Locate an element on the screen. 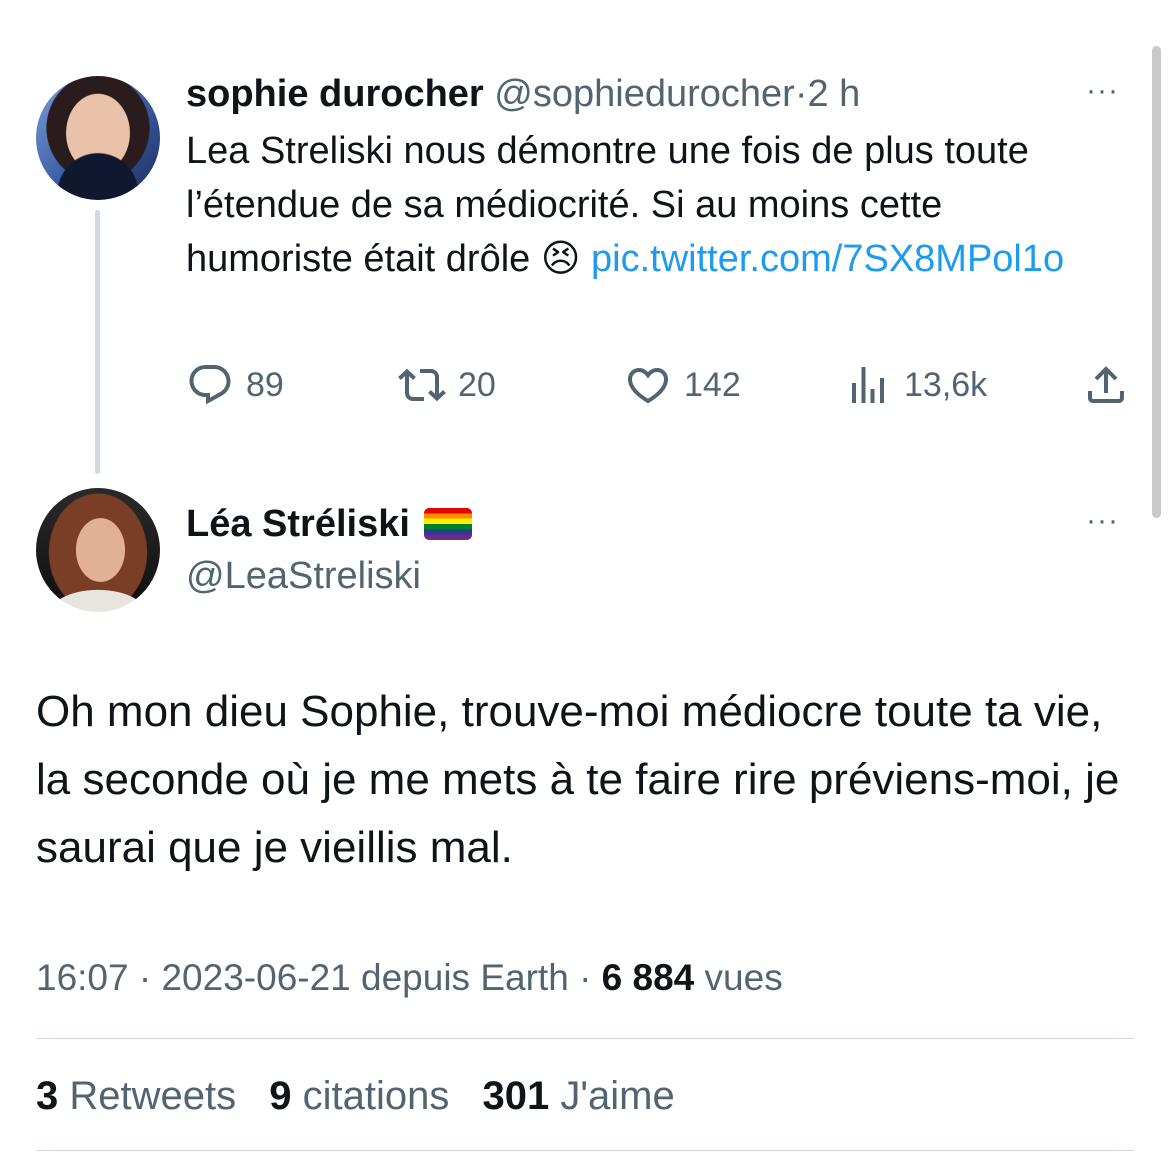 This screenshot has width=1170, height=1174. tweet2-stats: 3 Retweets 9 citations 301 J'aime is located at coordinates (355, 1096).